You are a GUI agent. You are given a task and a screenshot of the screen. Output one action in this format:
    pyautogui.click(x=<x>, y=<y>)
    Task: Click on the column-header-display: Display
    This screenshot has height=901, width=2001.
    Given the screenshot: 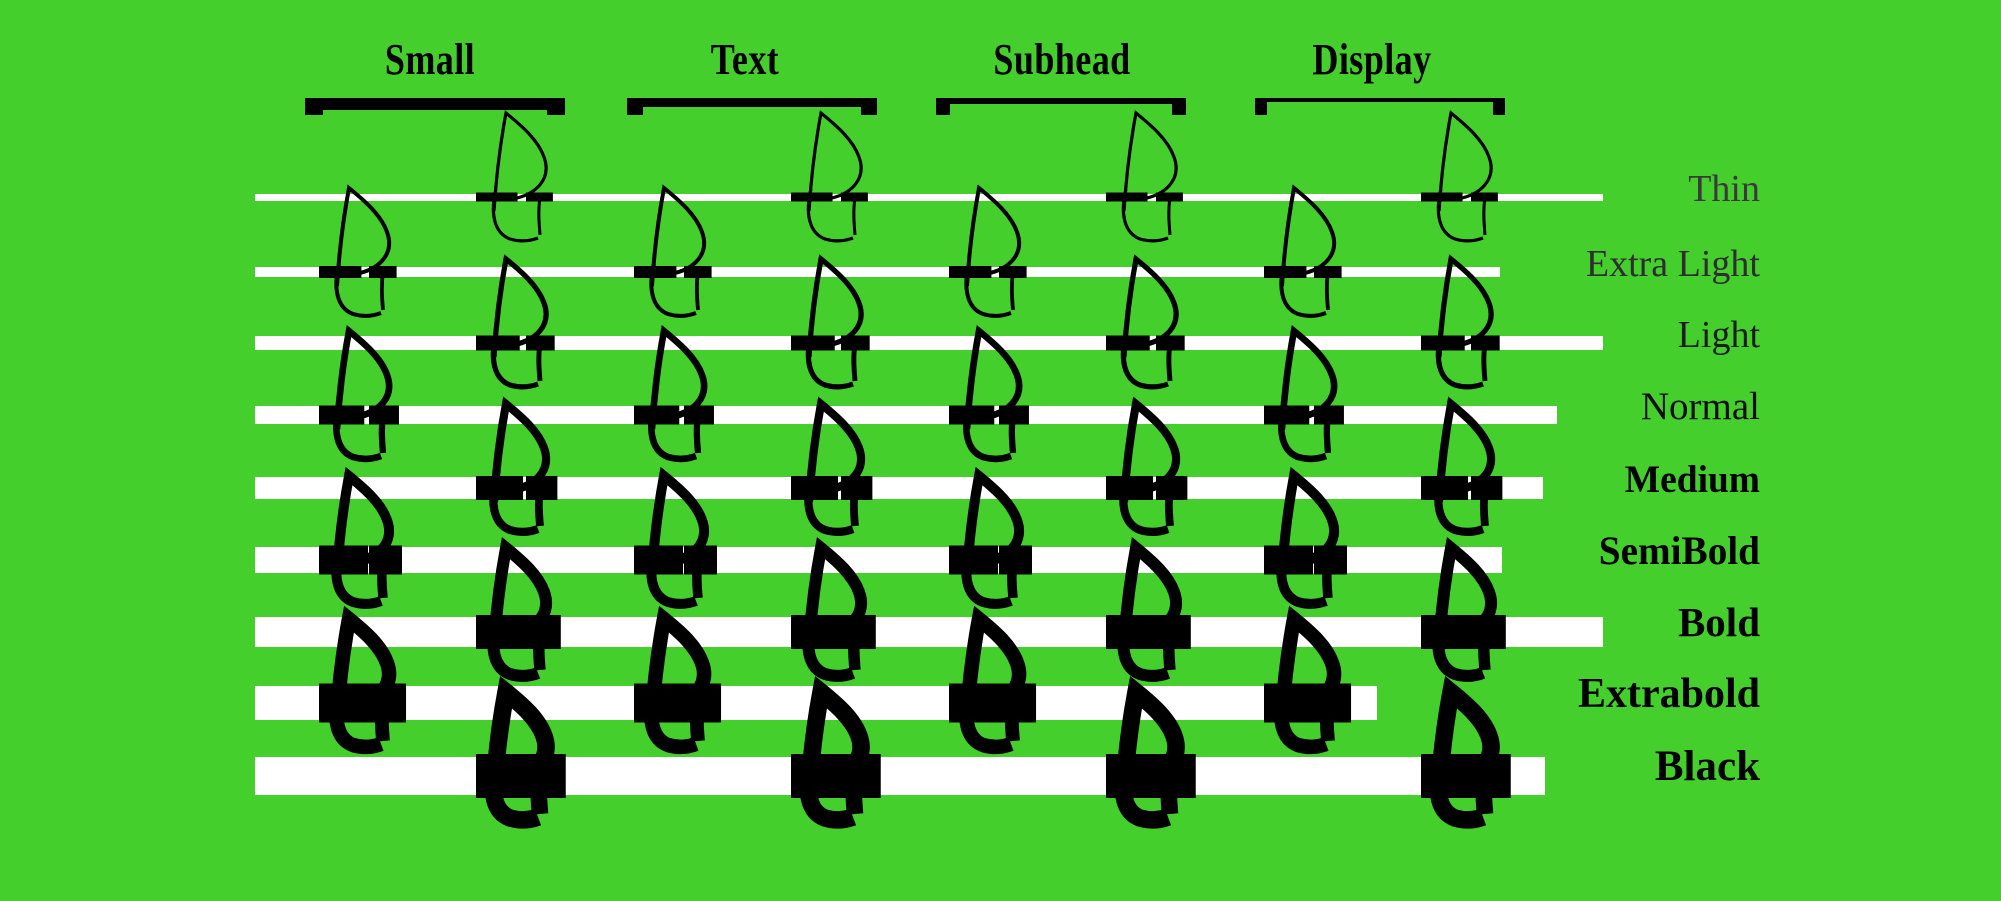 What is the action you would take?
    pyautogui.click(x=1372, y=59)
    